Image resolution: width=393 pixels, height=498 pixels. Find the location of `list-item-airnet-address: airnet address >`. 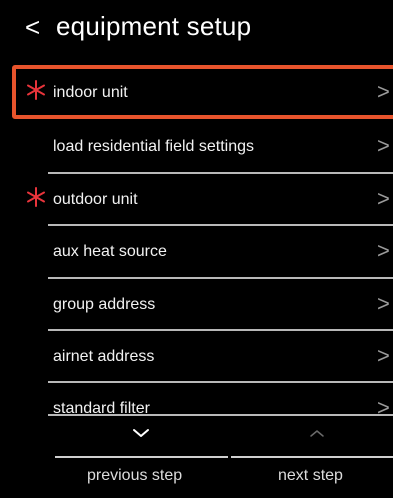

list-item-airnet-address: airnet address > is located at coordinates (196, 357).